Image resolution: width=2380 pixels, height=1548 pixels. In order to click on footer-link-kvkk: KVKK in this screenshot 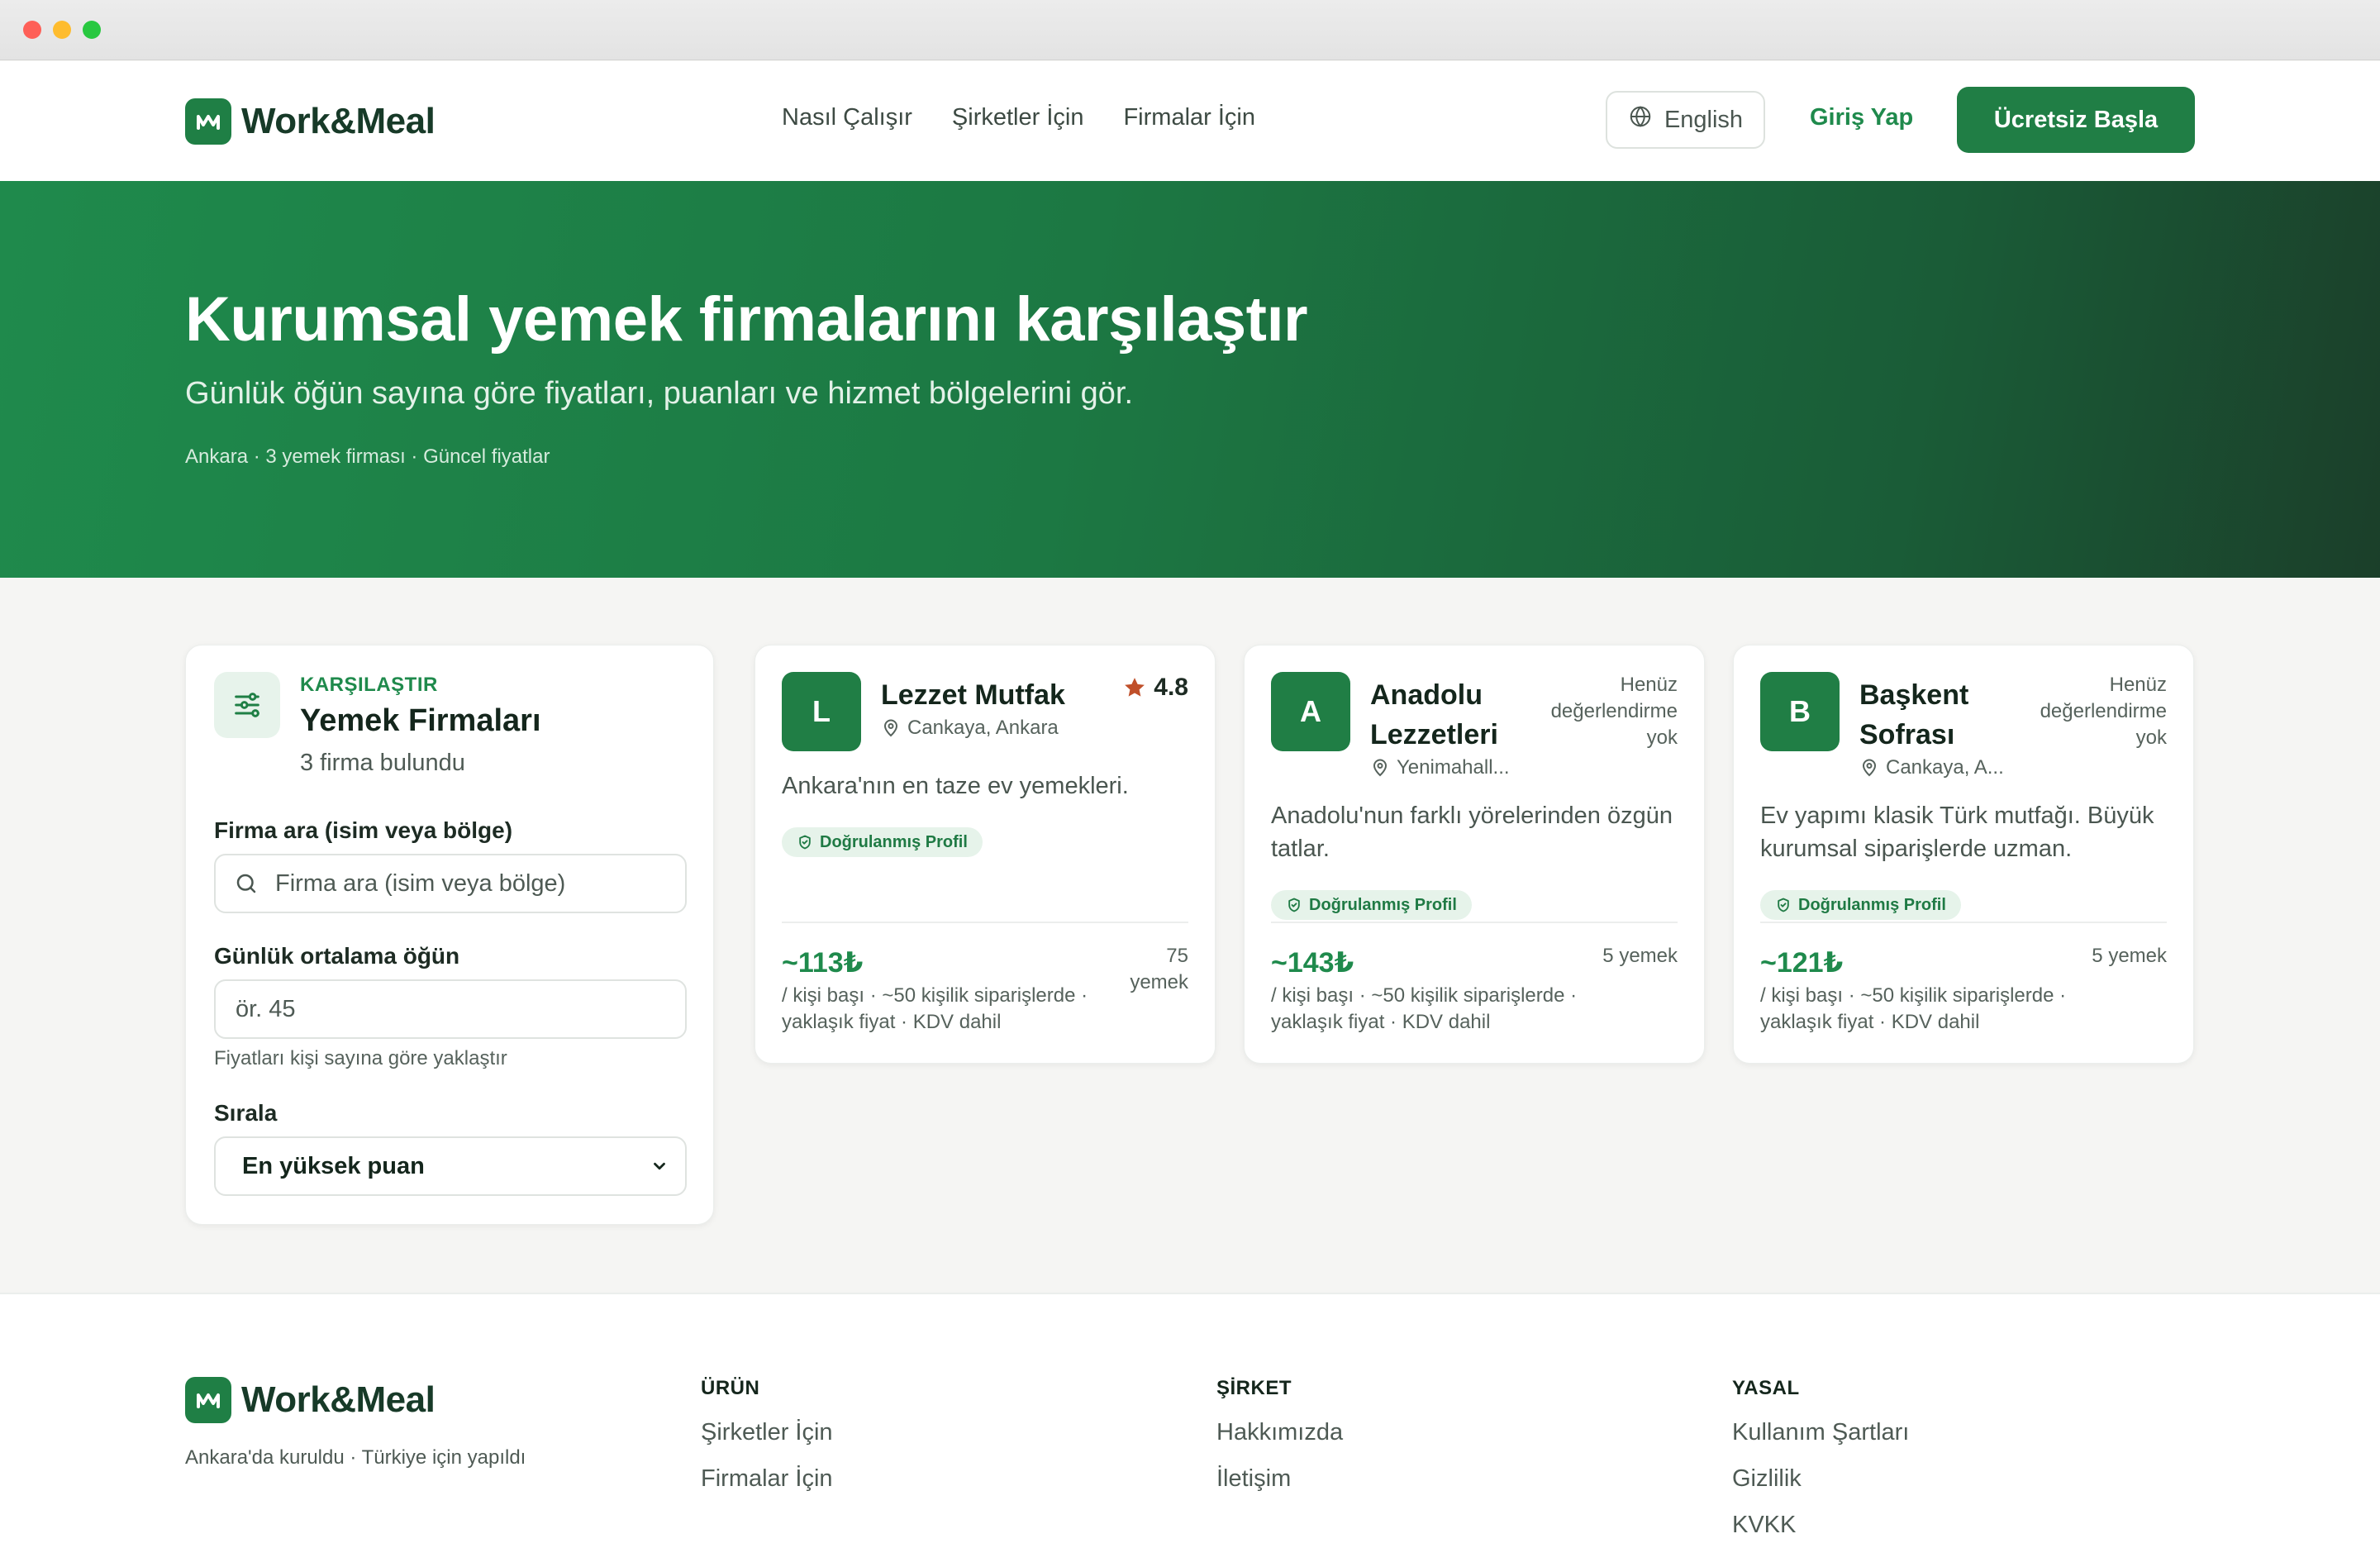, I will do `click(1820, 1525)`.